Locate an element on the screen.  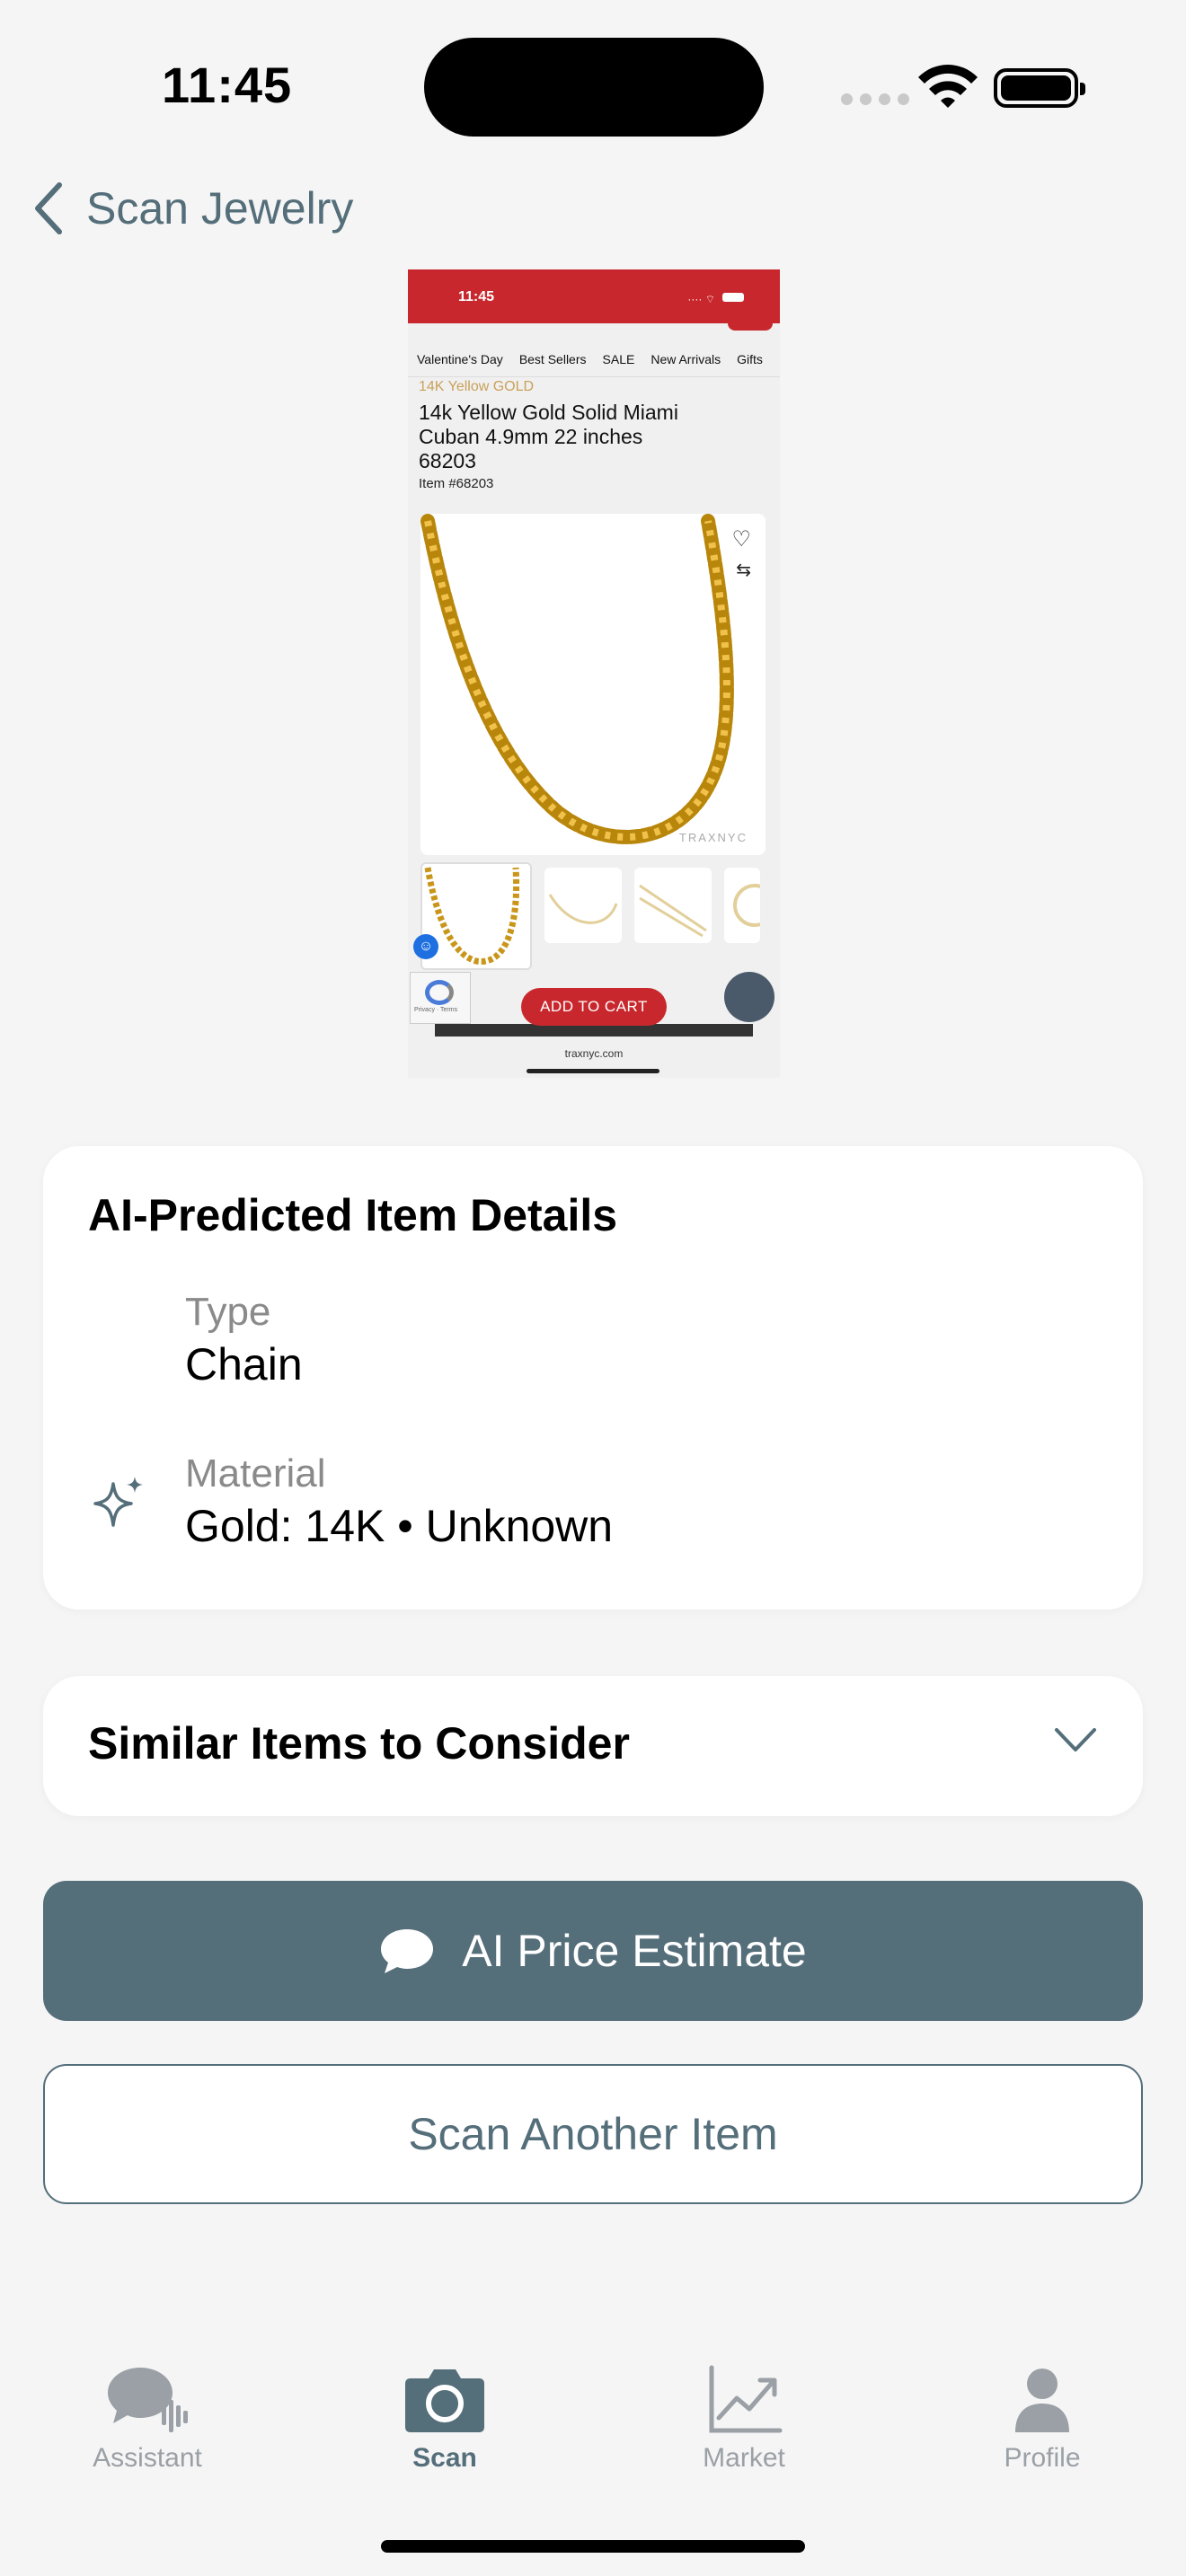
gold-chain-image is located at coordinates (577, 679).